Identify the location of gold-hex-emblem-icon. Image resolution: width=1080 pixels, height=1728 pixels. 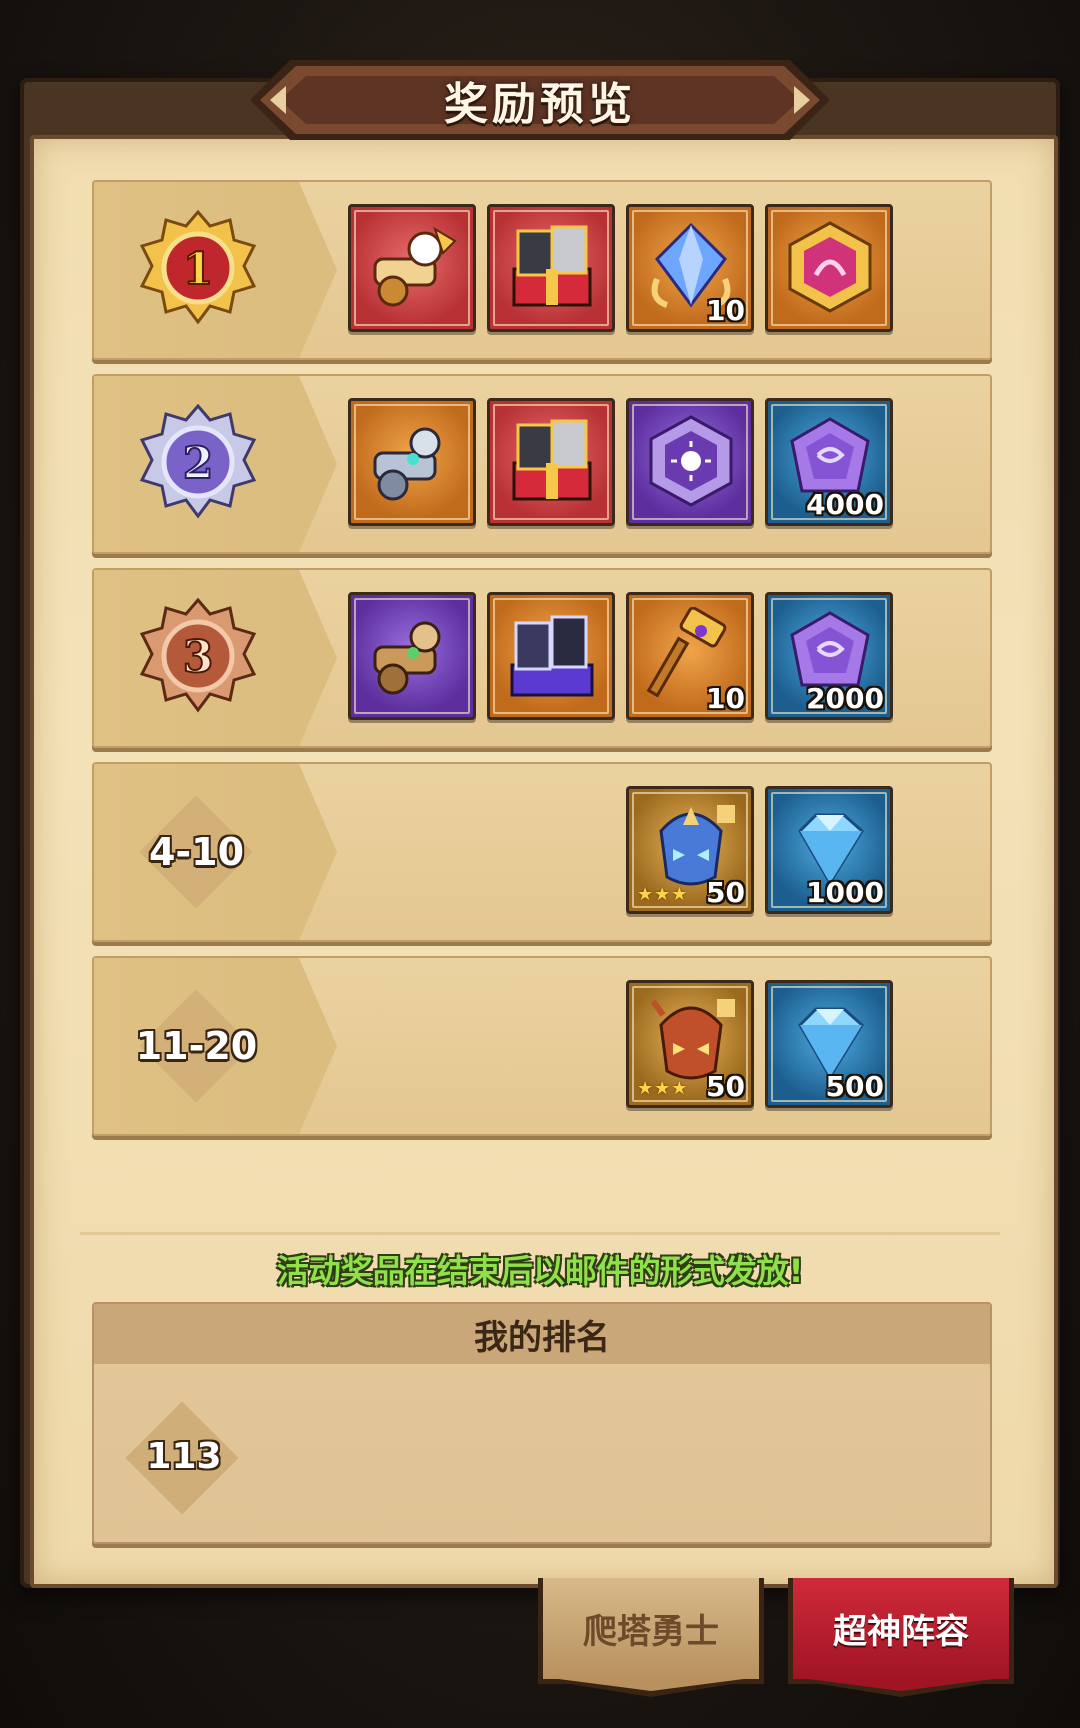
(830, 267).